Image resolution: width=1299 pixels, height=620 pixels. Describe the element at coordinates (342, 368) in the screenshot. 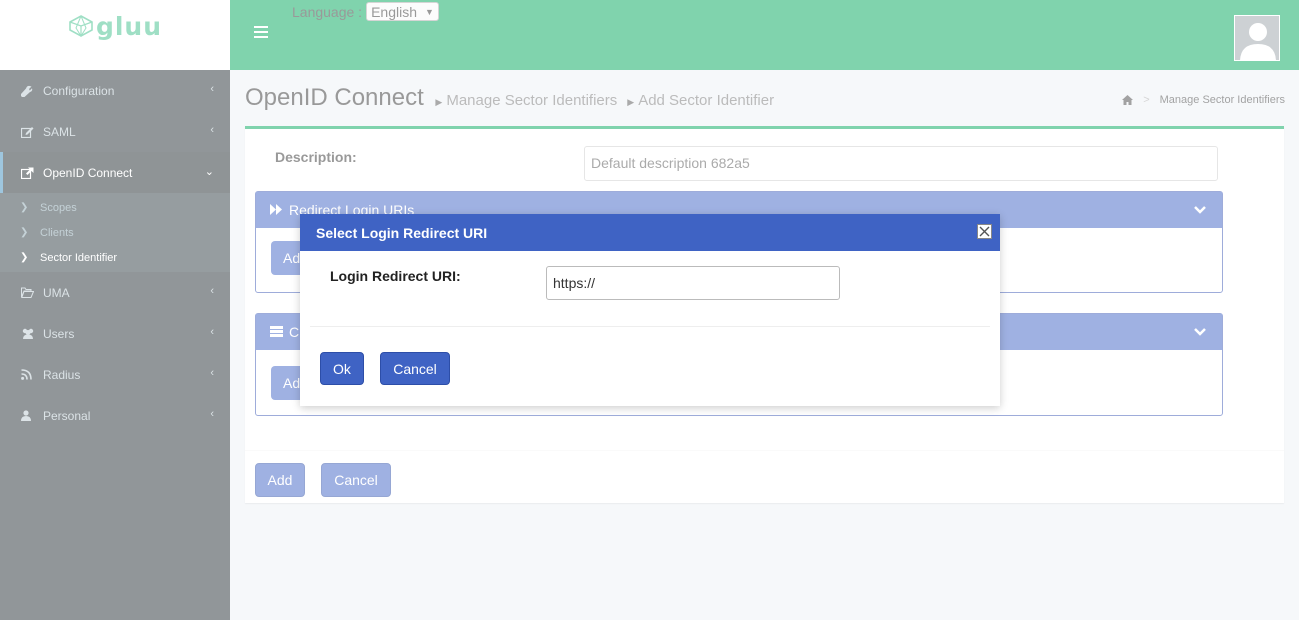

I see `ok-button: Ok` at that location.